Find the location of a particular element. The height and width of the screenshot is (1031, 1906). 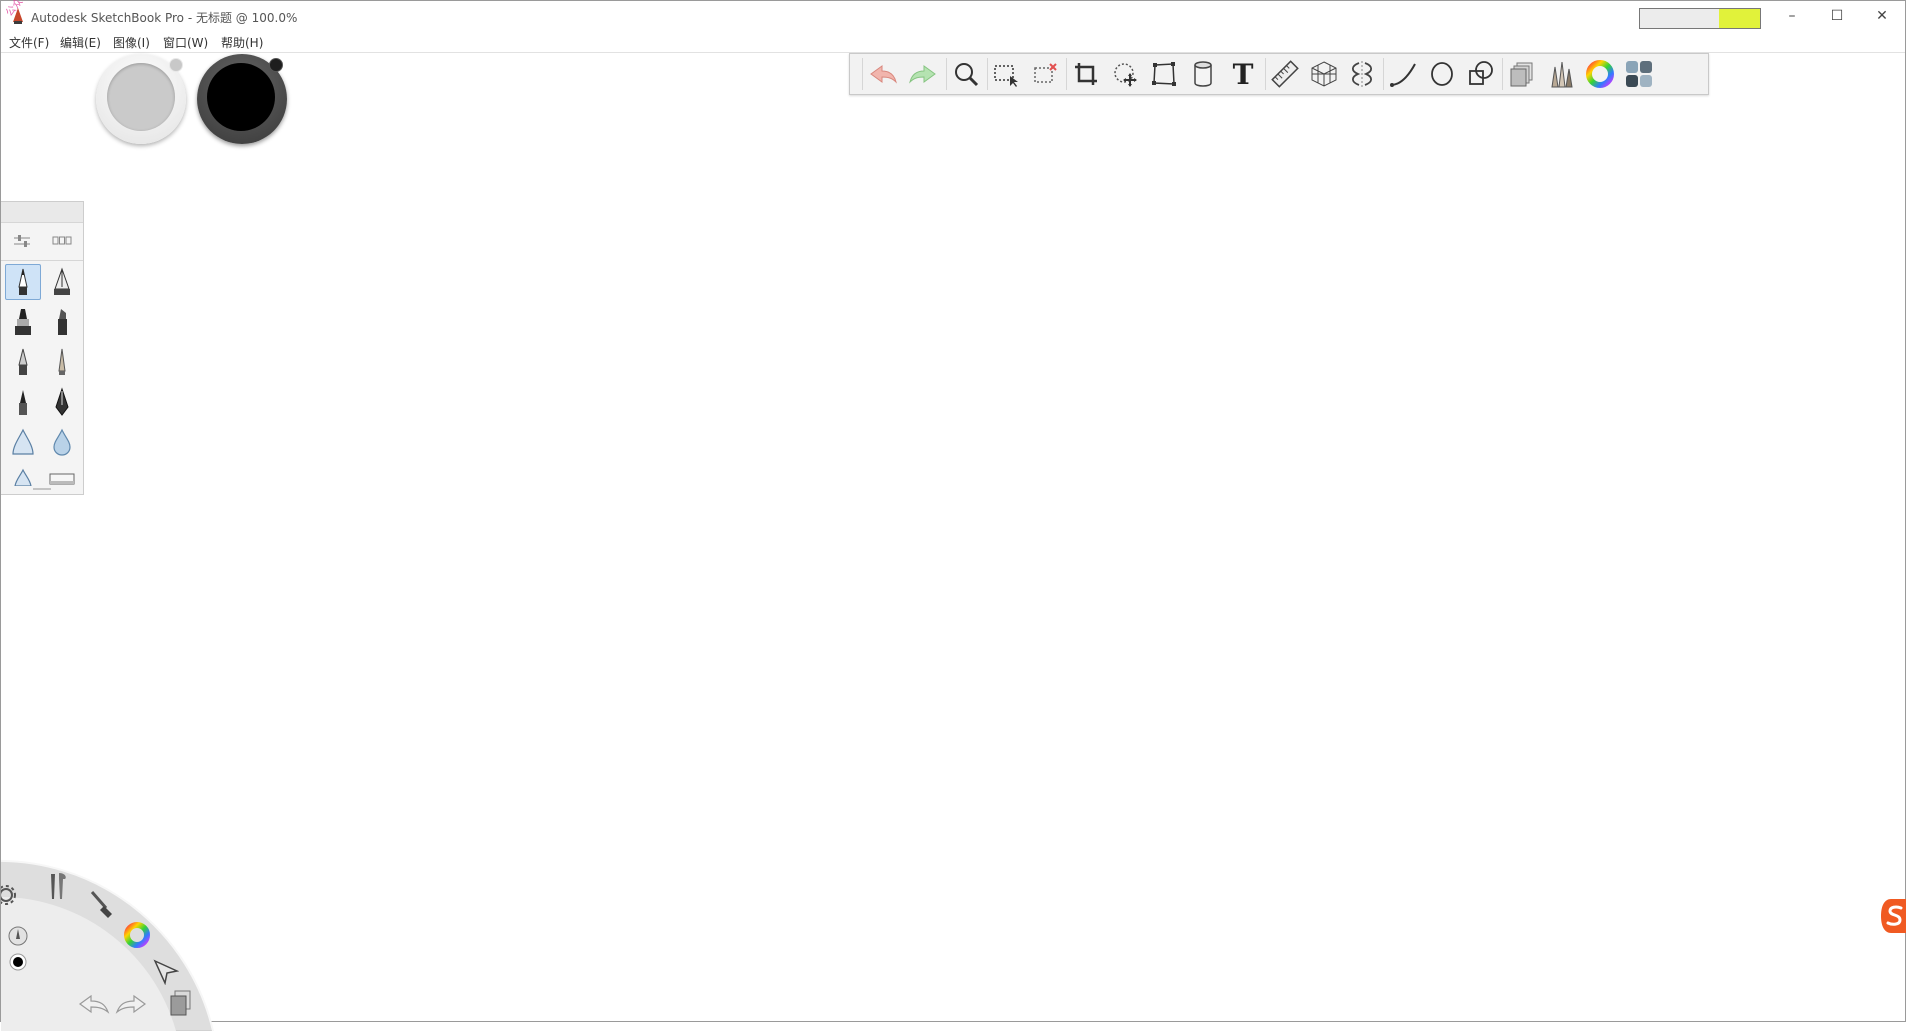

toolbar-grip is located at coordinates (862, 74).